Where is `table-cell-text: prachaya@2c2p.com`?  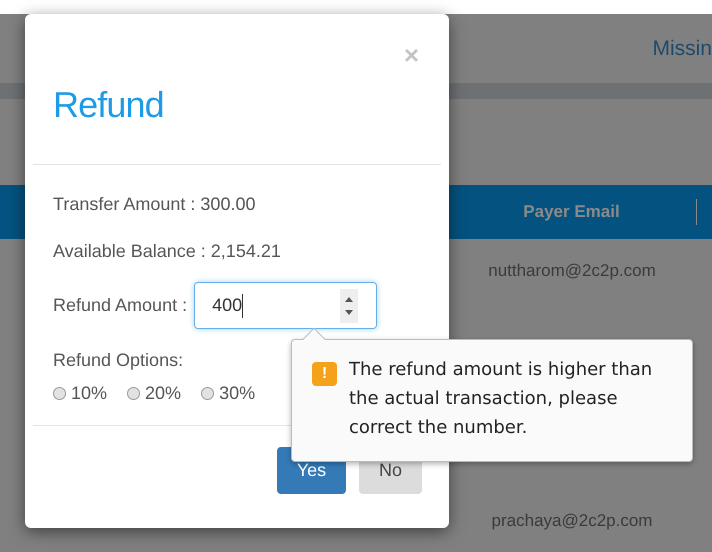 table-cell-text: prachaya@2c2p.com is located at coordinates (572, 521).